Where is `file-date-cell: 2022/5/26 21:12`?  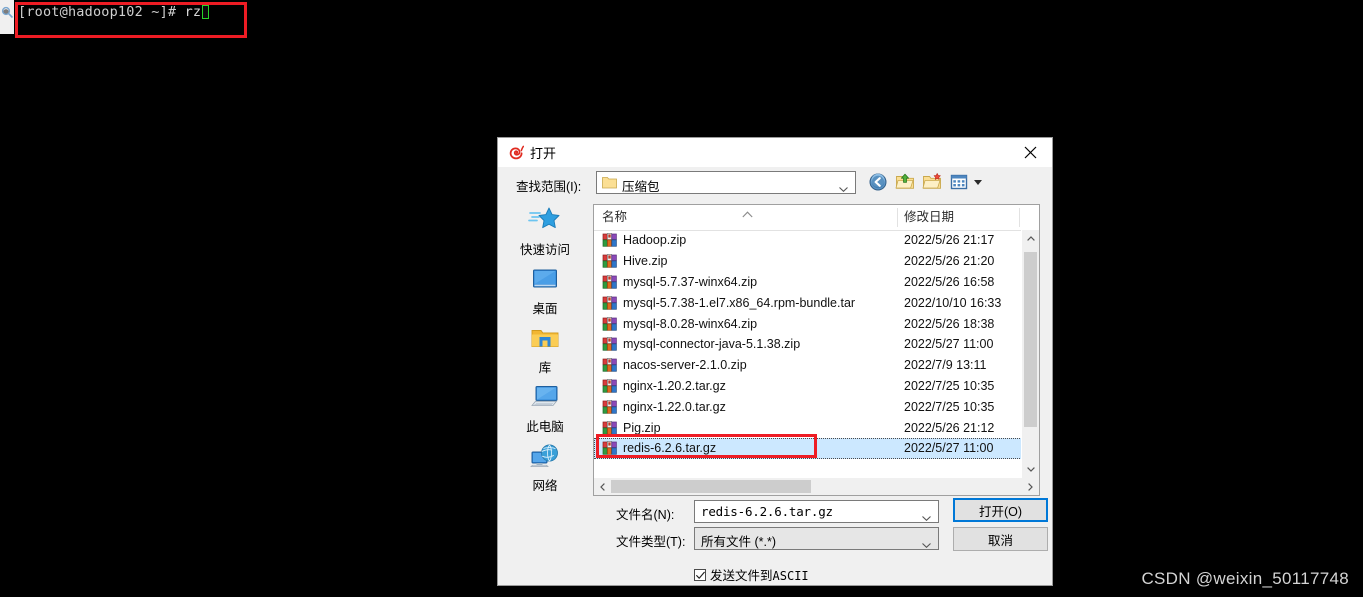
file-date-cell: 2022/5/26 21:12 is located at coordinates (949, 427).